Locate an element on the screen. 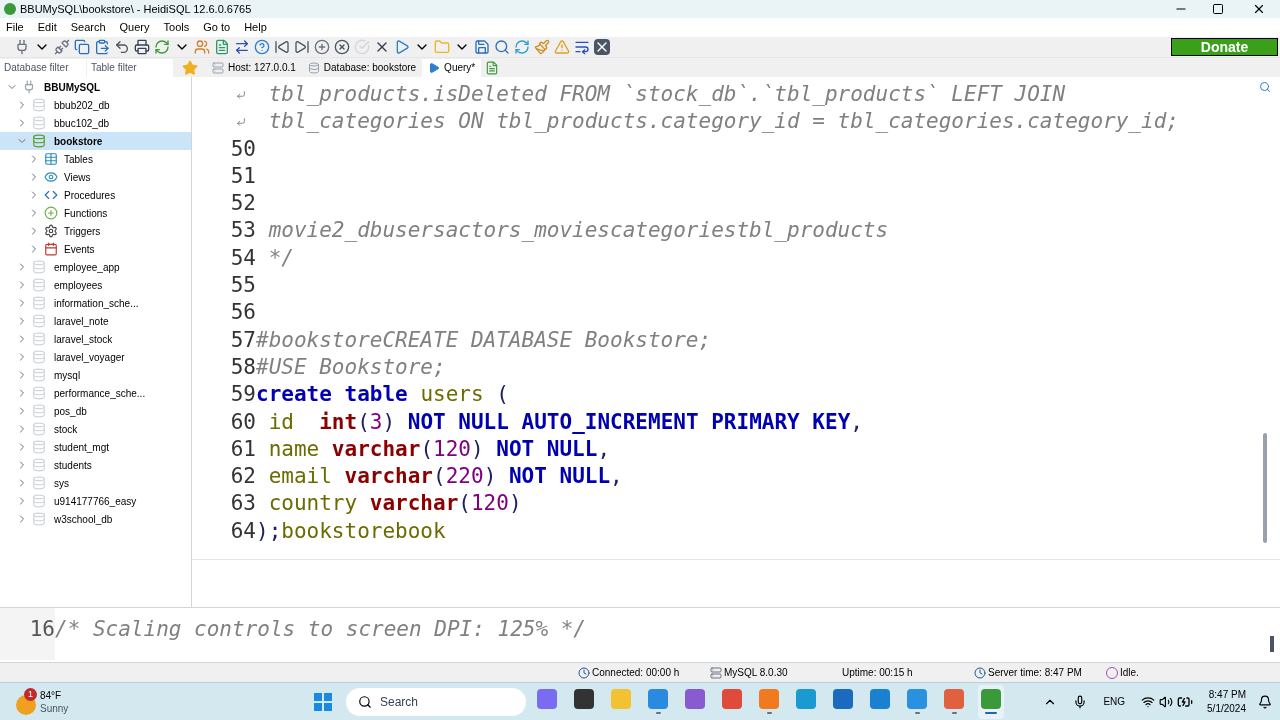 The height and width of the screenshot is (720, 1280). line-number: 55 is located at coordinates (243, 286).